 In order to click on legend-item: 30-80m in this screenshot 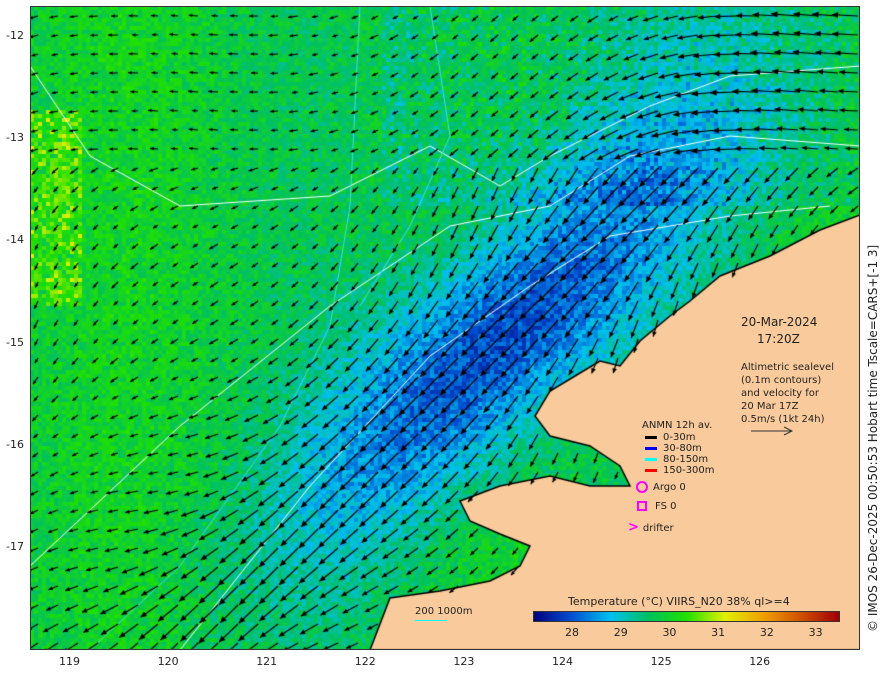, I will do `click(673, 448)`.